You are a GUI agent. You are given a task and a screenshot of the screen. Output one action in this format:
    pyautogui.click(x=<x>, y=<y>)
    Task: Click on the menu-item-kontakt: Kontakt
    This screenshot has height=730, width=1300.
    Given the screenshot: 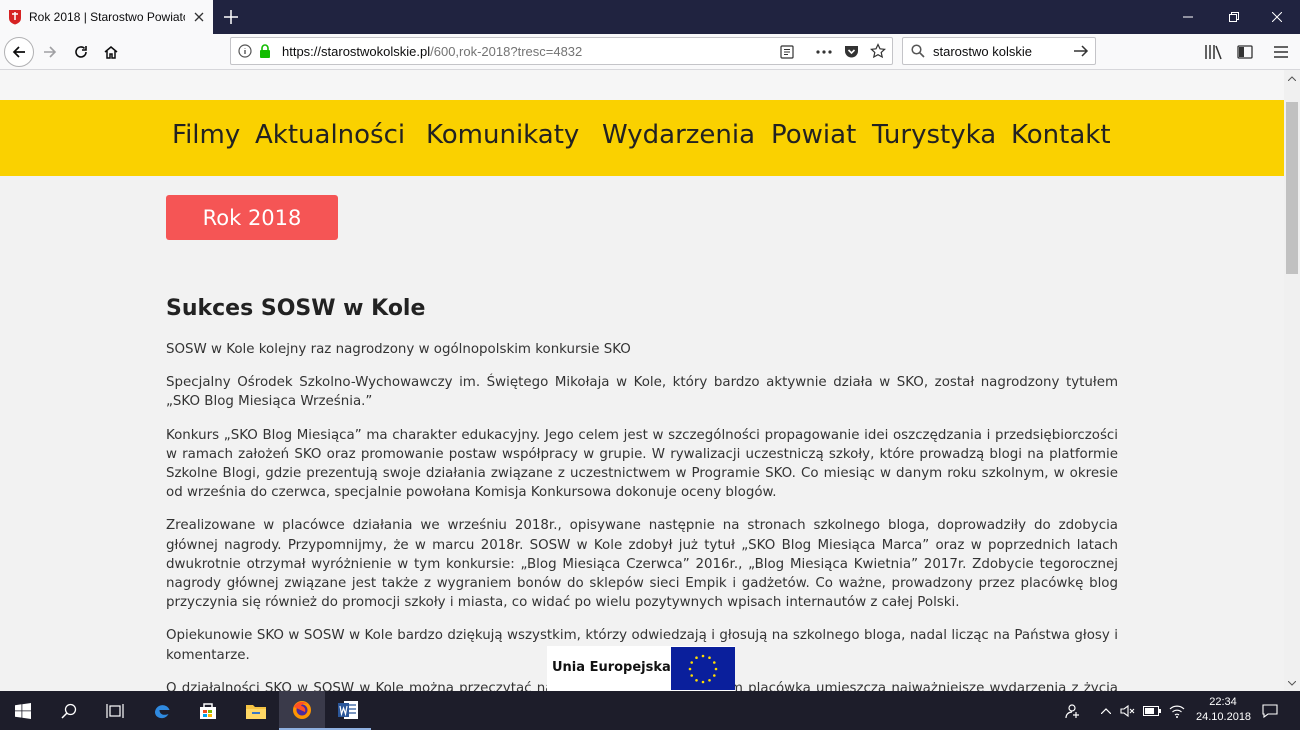 What is the action you would take?
    pyautogui.click(x=1061, y=135)
    